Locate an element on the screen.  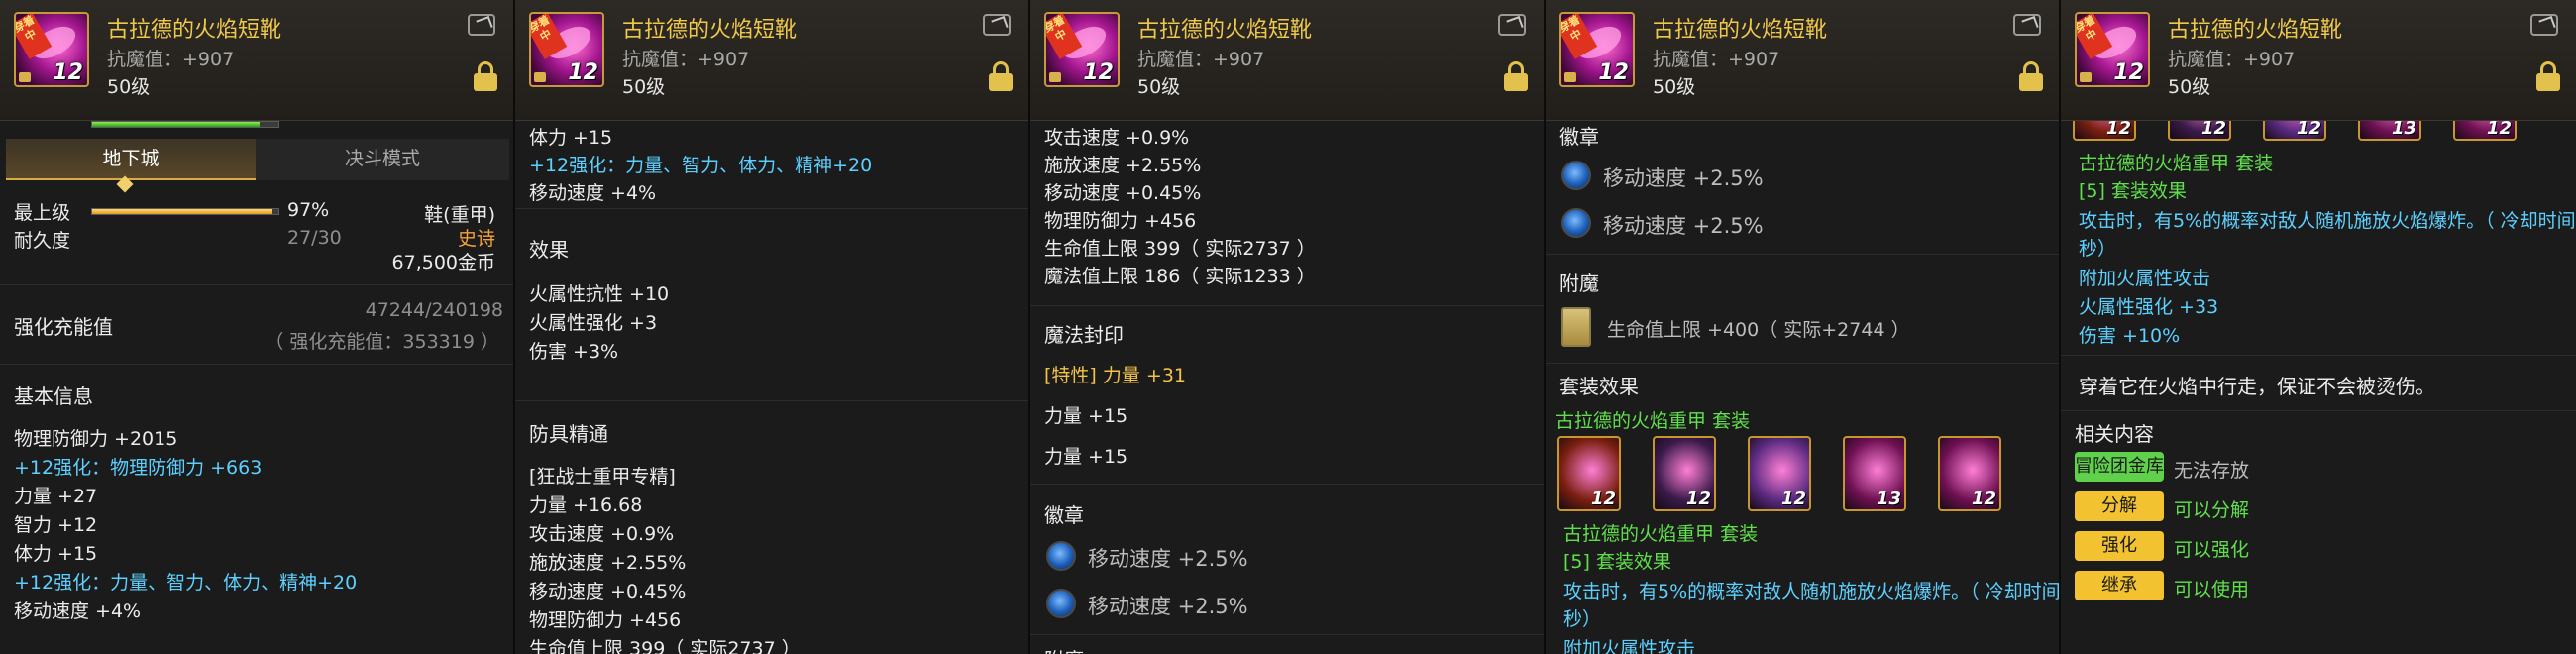
effect-line: 伤害 +3% is located at coordinates (574, 352).